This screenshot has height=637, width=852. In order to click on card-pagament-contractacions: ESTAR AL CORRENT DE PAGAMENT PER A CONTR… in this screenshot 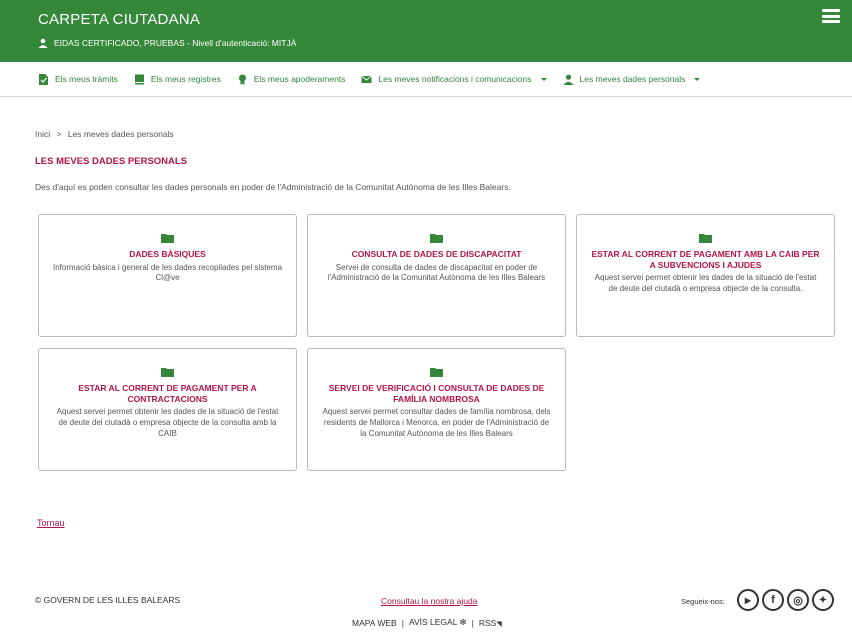, I will do `click(167, 409)`.